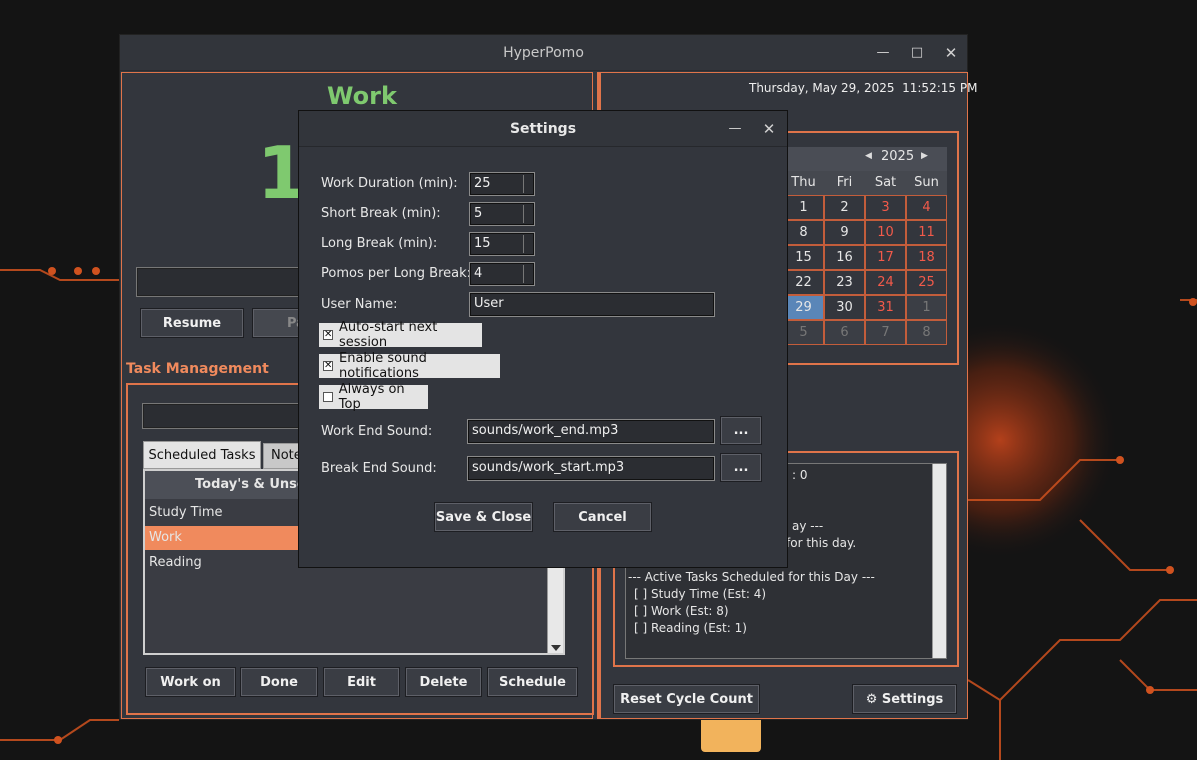 Image resolution: width=1197 pixels, height=760 pixels. What do you see at coordinates (190, 682) in the screenshot?
I see `work-on-button: Work on` at bounding box center [190, 682].